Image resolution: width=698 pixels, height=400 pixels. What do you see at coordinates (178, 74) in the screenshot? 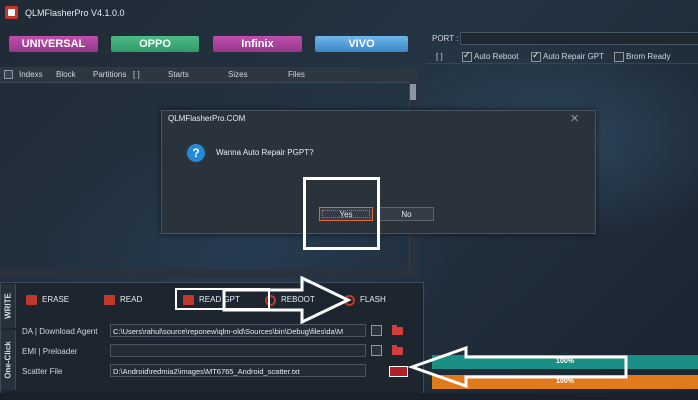
I see `column-starts: Starts` at bounding box center [178, 74].